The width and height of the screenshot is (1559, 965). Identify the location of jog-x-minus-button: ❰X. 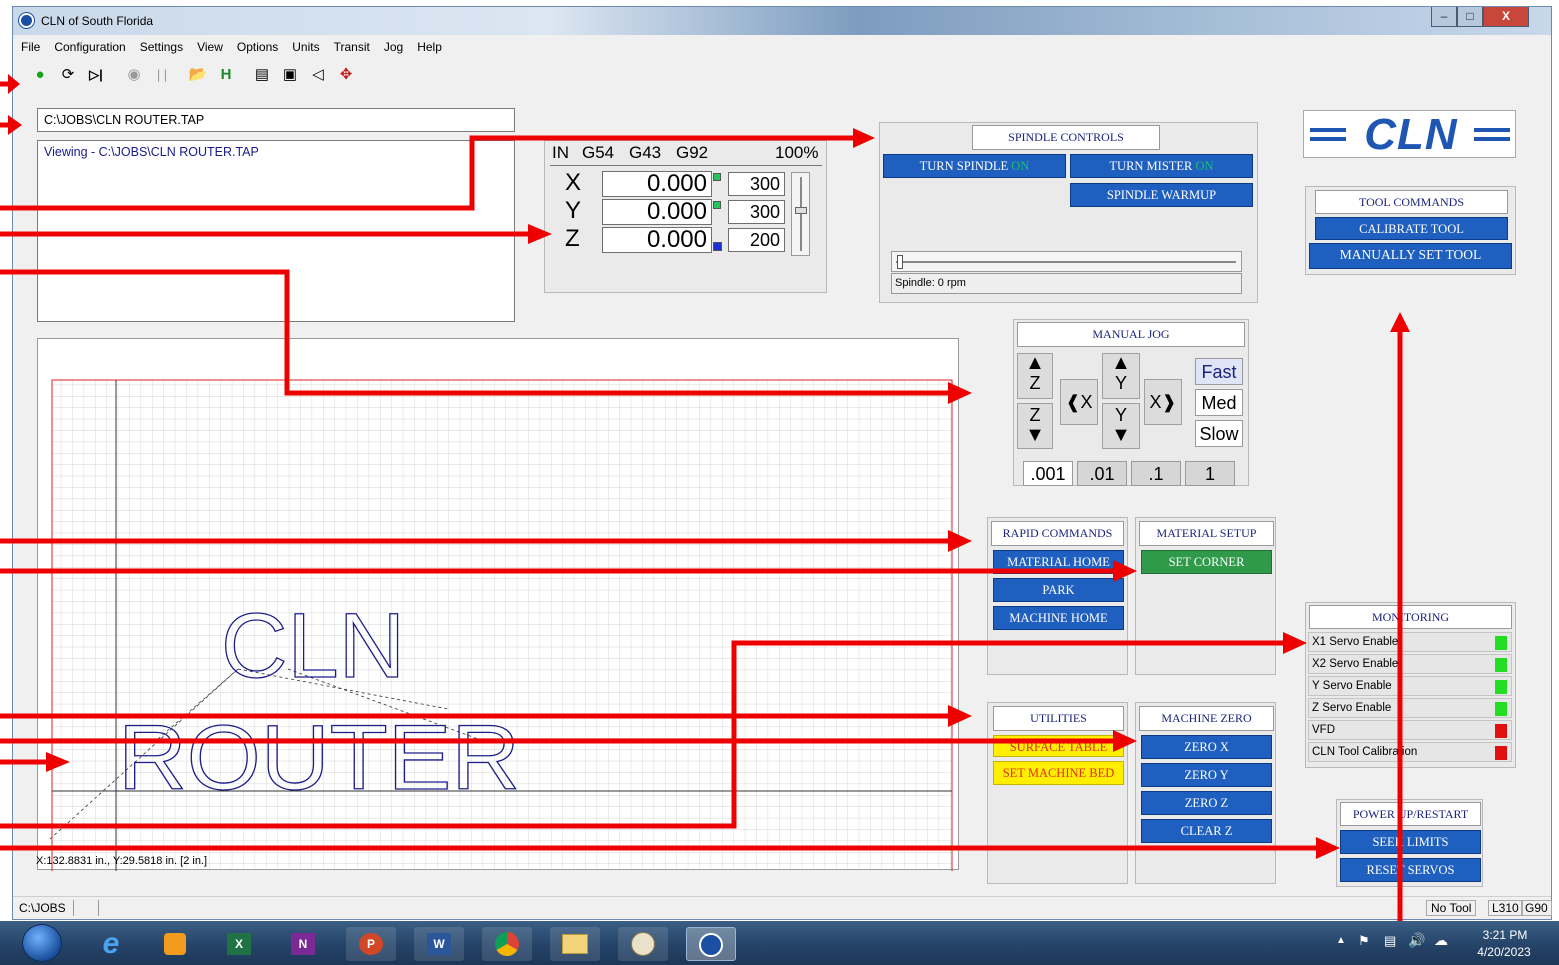
(1079, 402).